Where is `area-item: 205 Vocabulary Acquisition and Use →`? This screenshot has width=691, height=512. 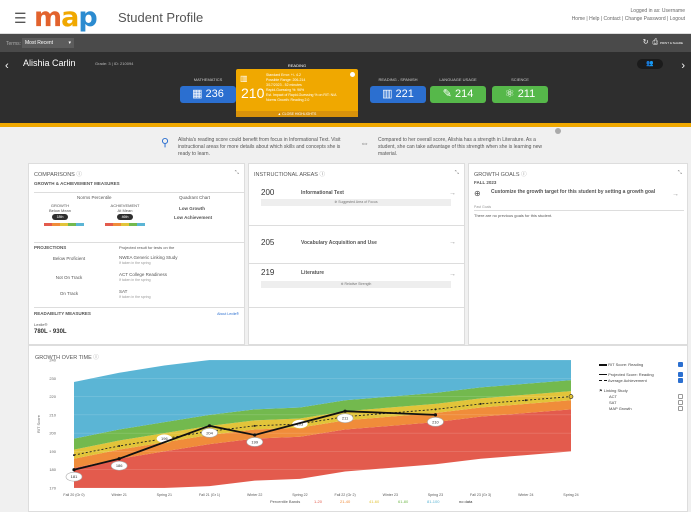
area-item: 205 Vocabulary Acquisition and Use → is located at coordinates (356, 245).